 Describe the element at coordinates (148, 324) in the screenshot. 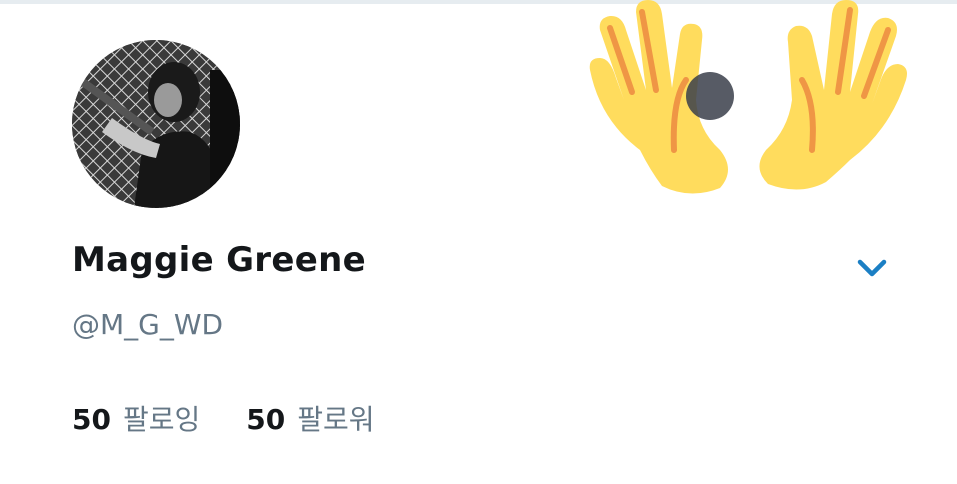

I see `user-handle: @M_G_WD` at that location.